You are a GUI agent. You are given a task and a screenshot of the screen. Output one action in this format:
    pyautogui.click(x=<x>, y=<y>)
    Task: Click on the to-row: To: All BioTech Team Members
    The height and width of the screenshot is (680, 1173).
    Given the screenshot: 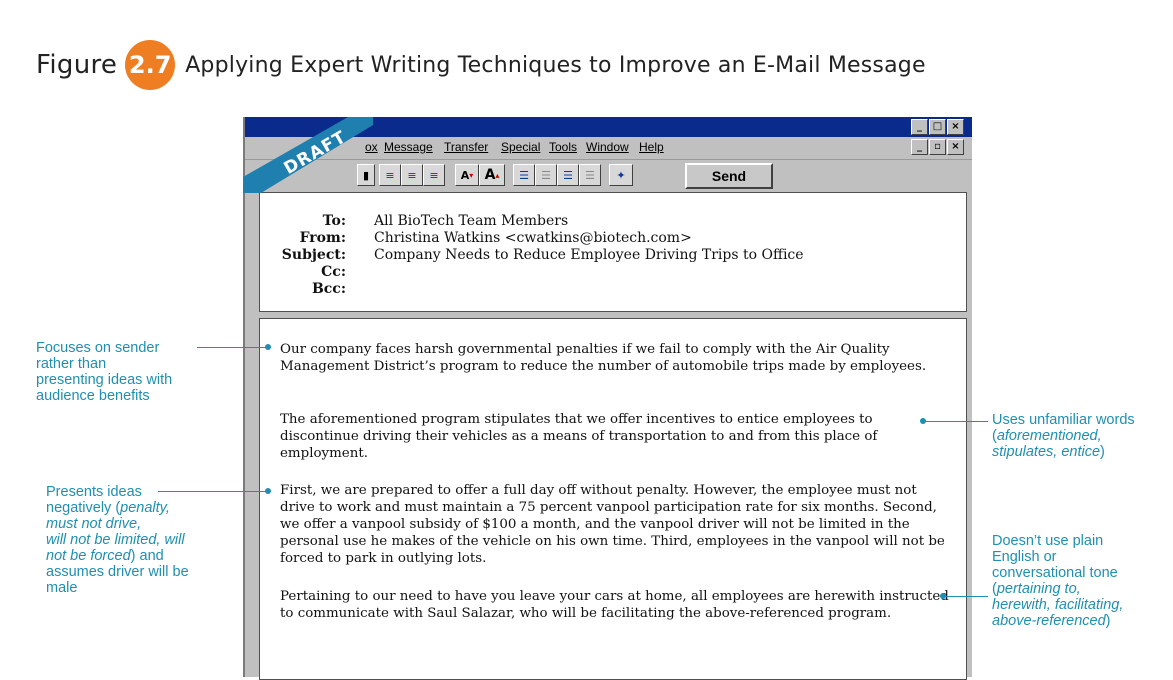 What is the action you would take?
    pyautogui.click(x=610, y=222)
    